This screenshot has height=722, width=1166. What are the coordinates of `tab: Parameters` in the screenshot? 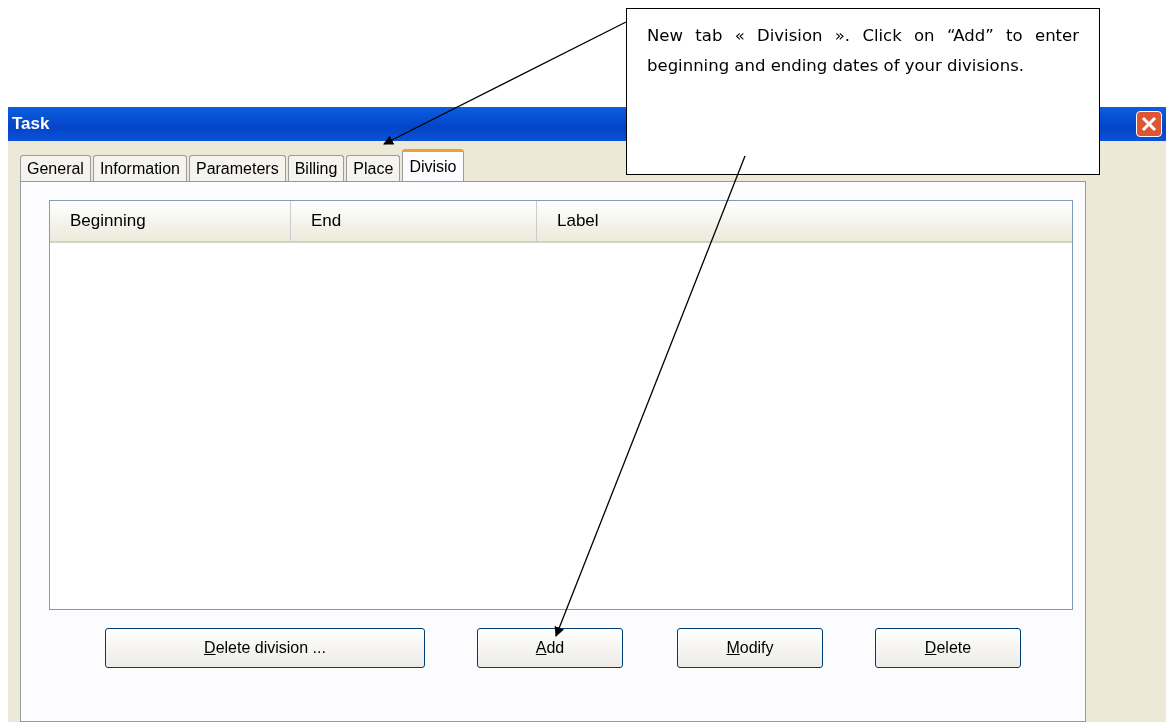 It's located at (237, 168).